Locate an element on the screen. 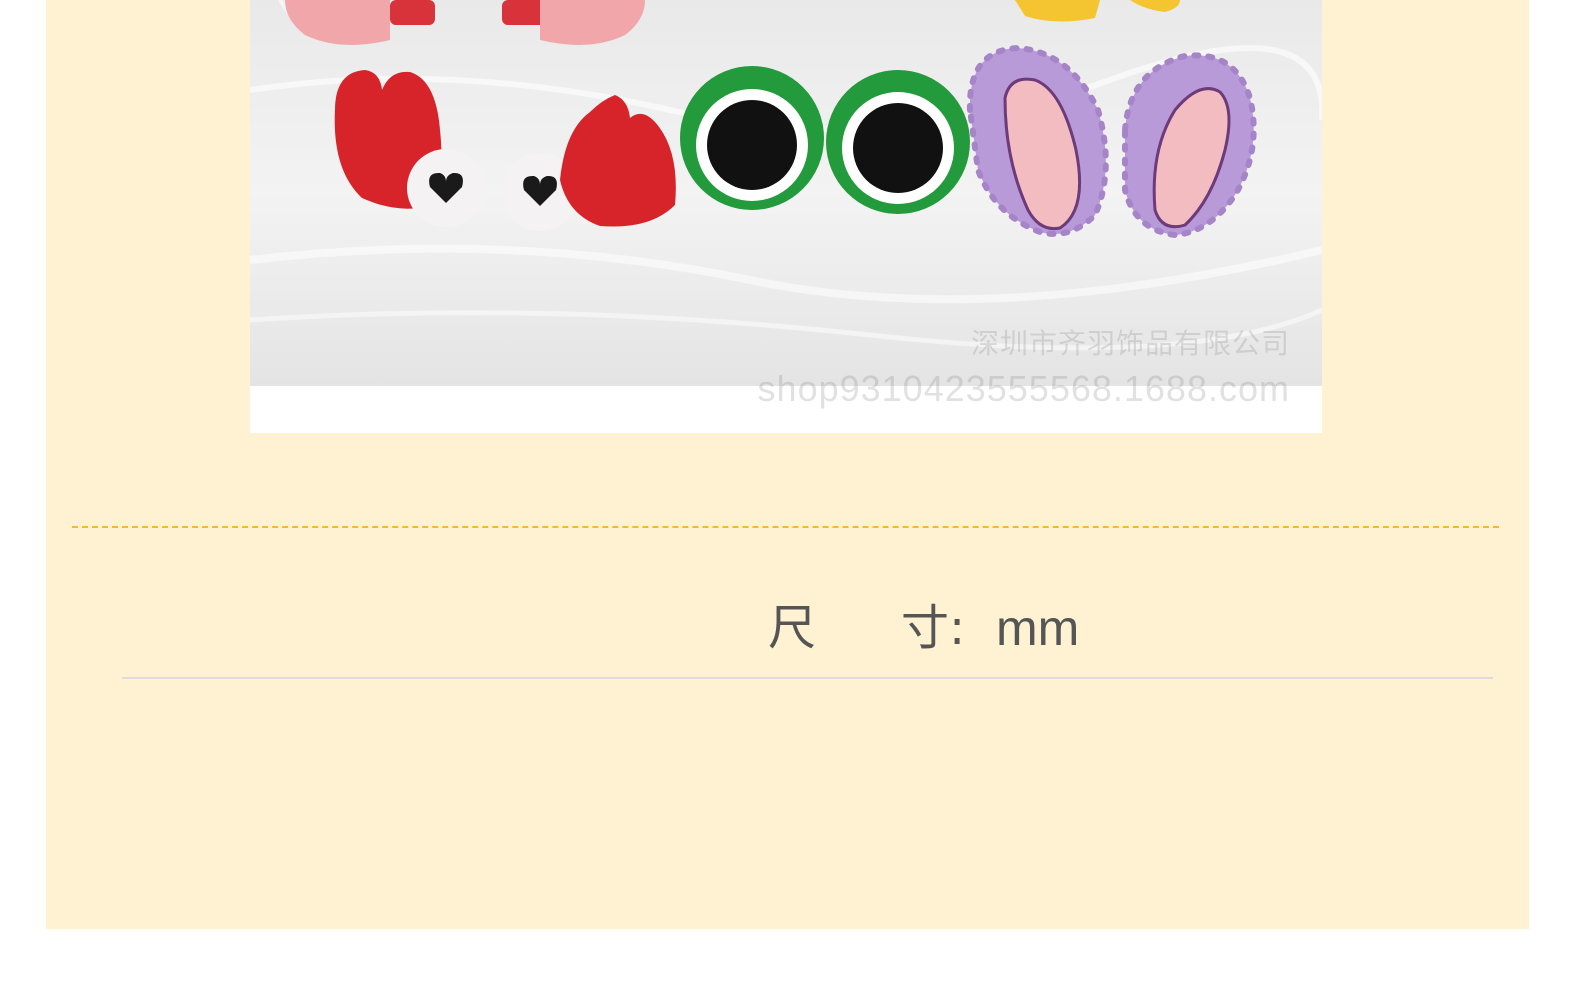 The width and height of the screenshot is (1580, 1000). watermark-company-name: 深圳市齐羽饰品有限公司 is located at coordinates (1130, 343).